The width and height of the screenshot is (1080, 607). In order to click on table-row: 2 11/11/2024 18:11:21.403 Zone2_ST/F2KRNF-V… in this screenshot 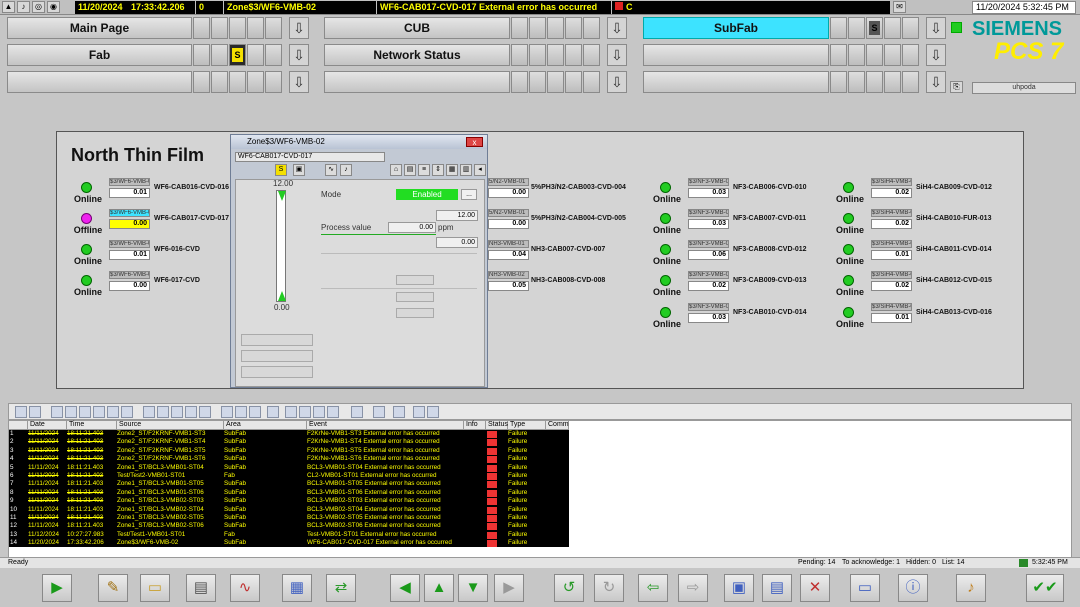, I will do `click(289, 442)`.